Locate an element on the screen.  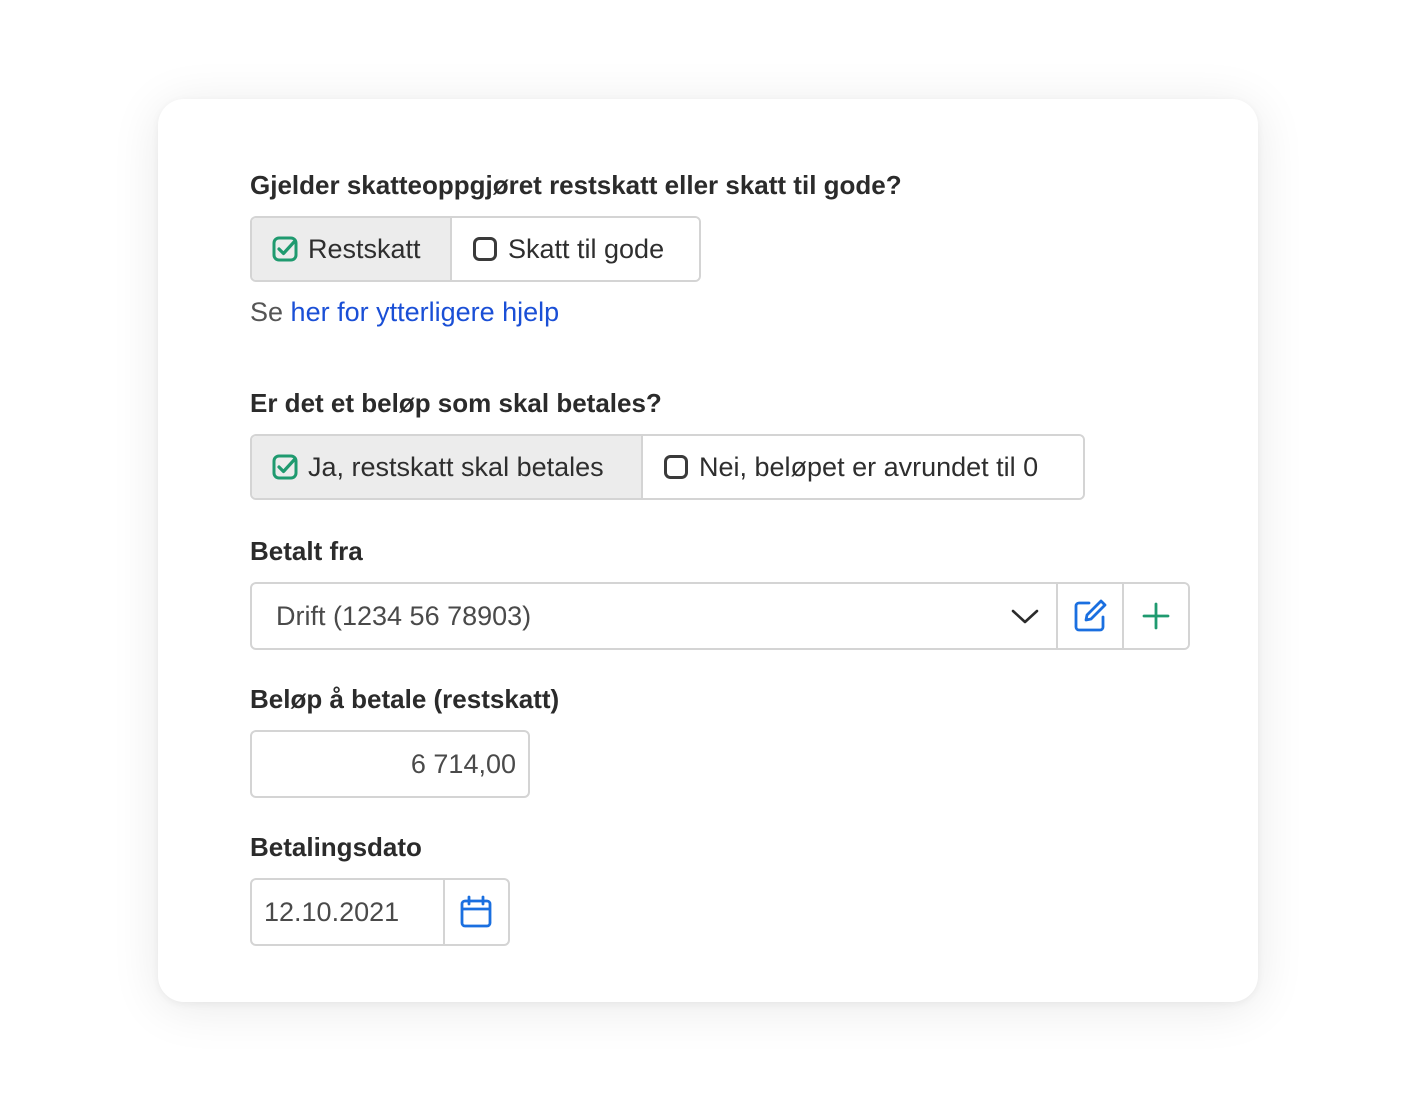
option-label: Nei, beløpet er avrundet til 0 is located at coordinates (869, 466).